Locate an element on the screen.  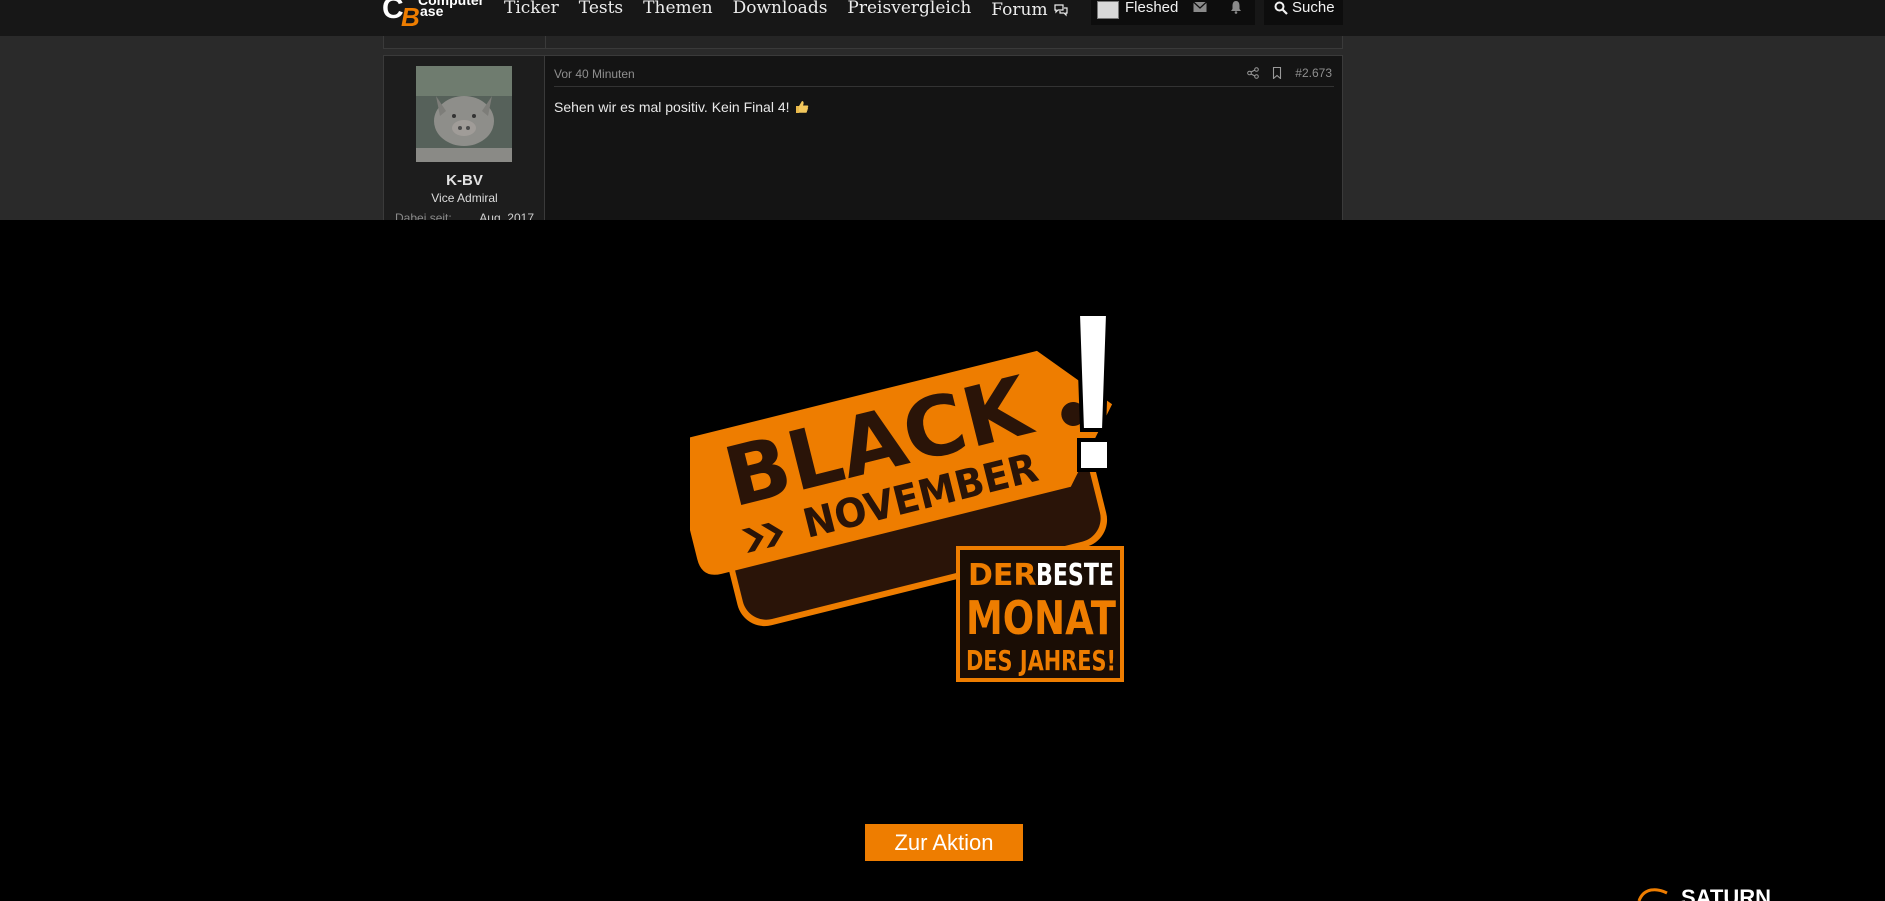
search-icon is located at coordinates (1281, 8).